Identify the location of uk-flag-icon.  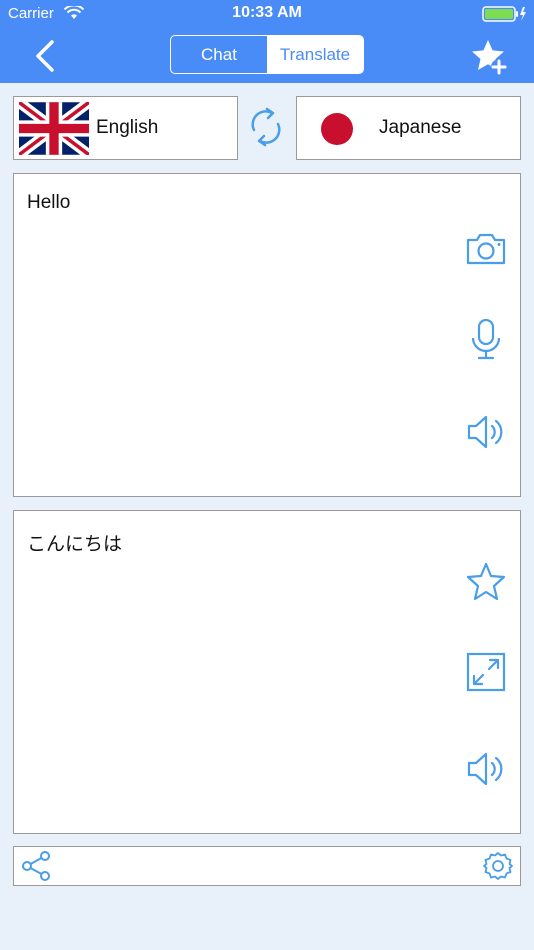
(54, 128).